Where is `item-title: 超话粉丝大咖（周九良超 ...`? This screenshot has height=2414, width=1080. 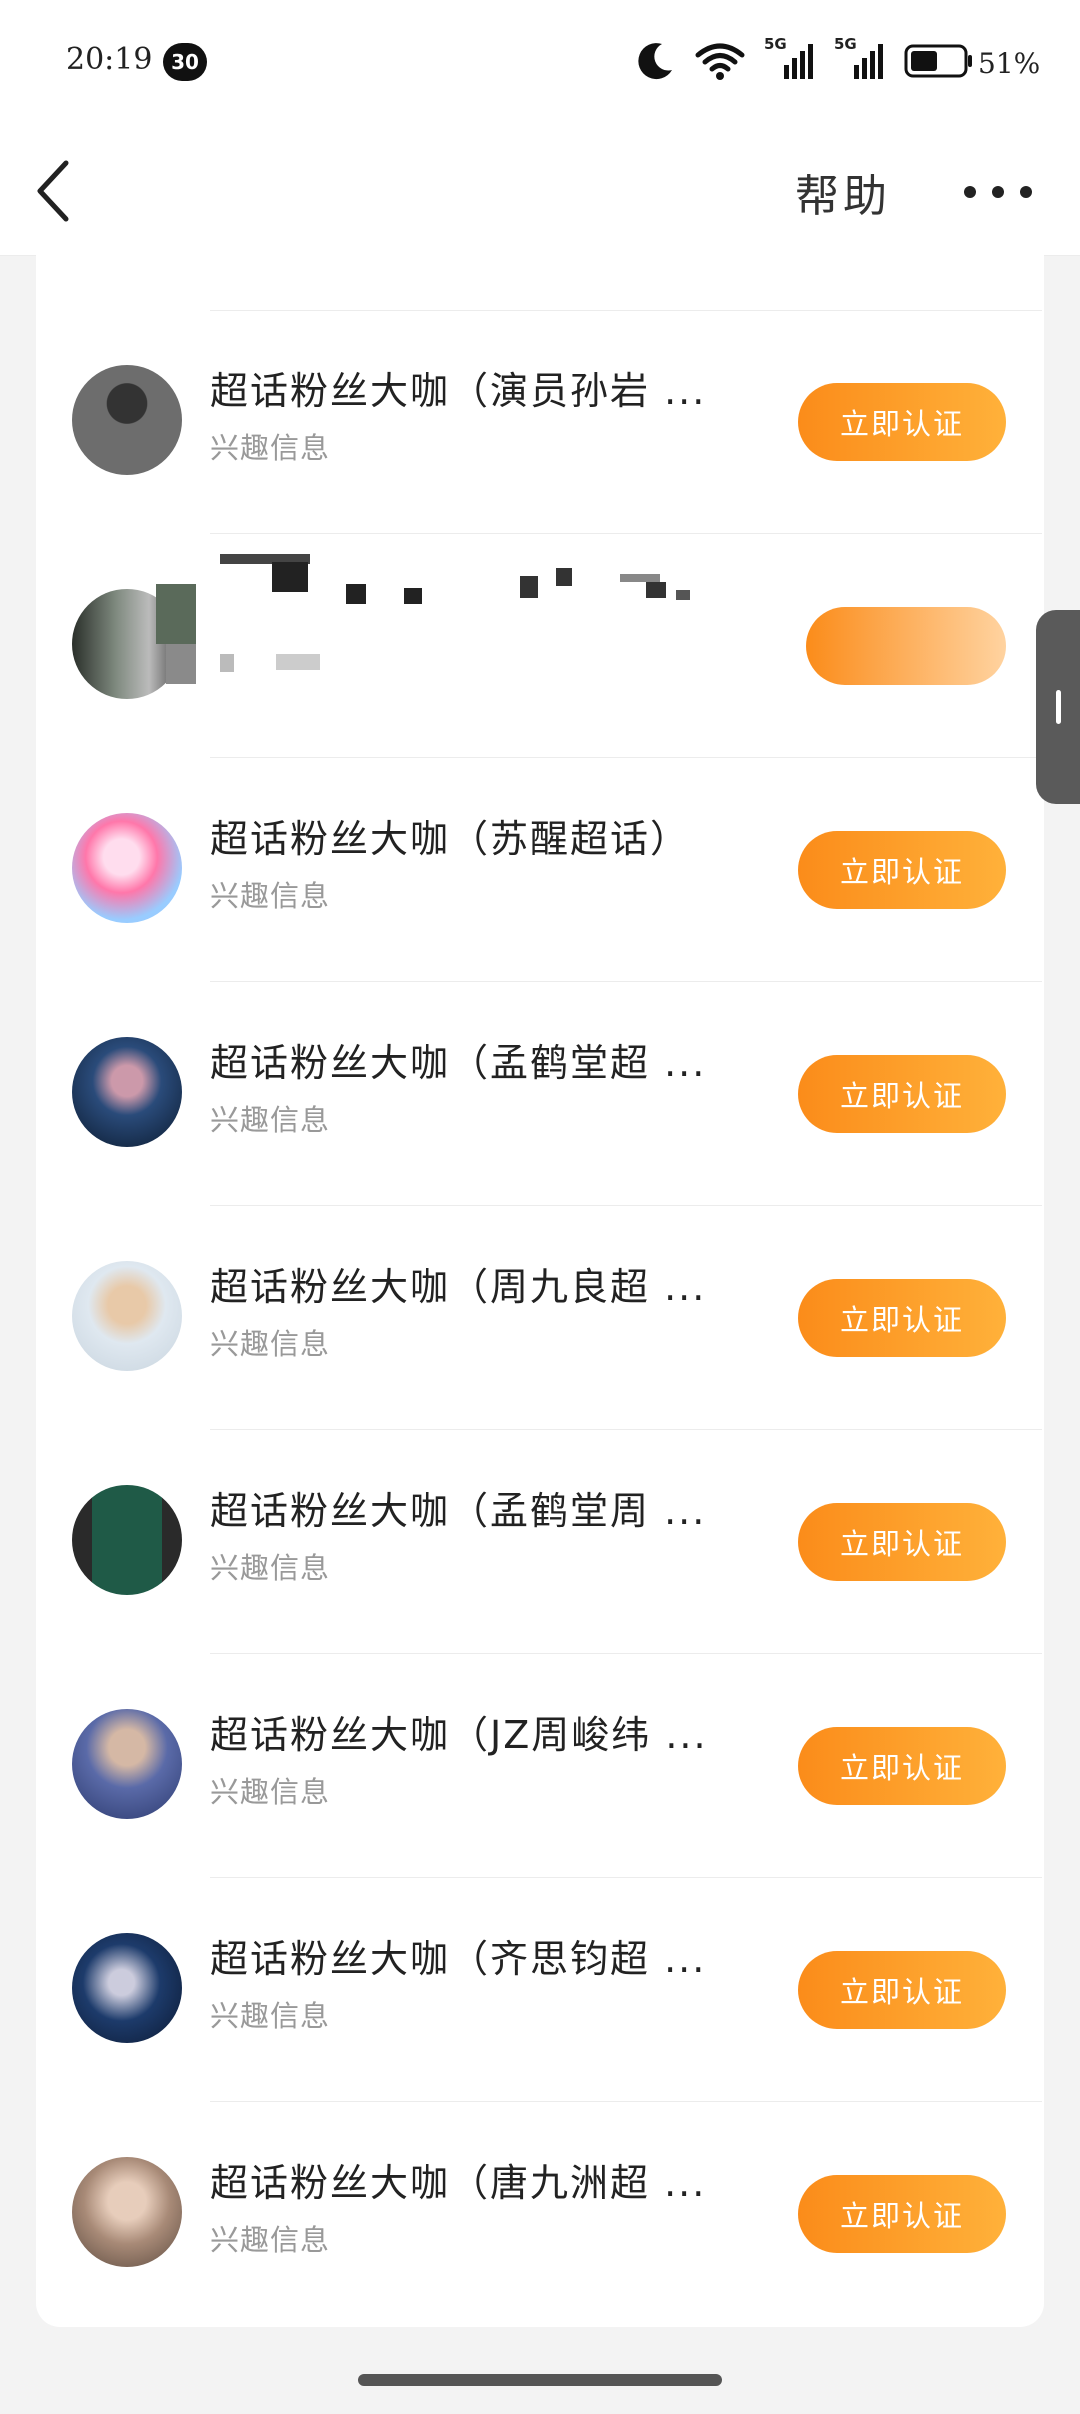
item-title: 超话粉丝大咖（周九良超 ... is located at coordinates (458, 1287).